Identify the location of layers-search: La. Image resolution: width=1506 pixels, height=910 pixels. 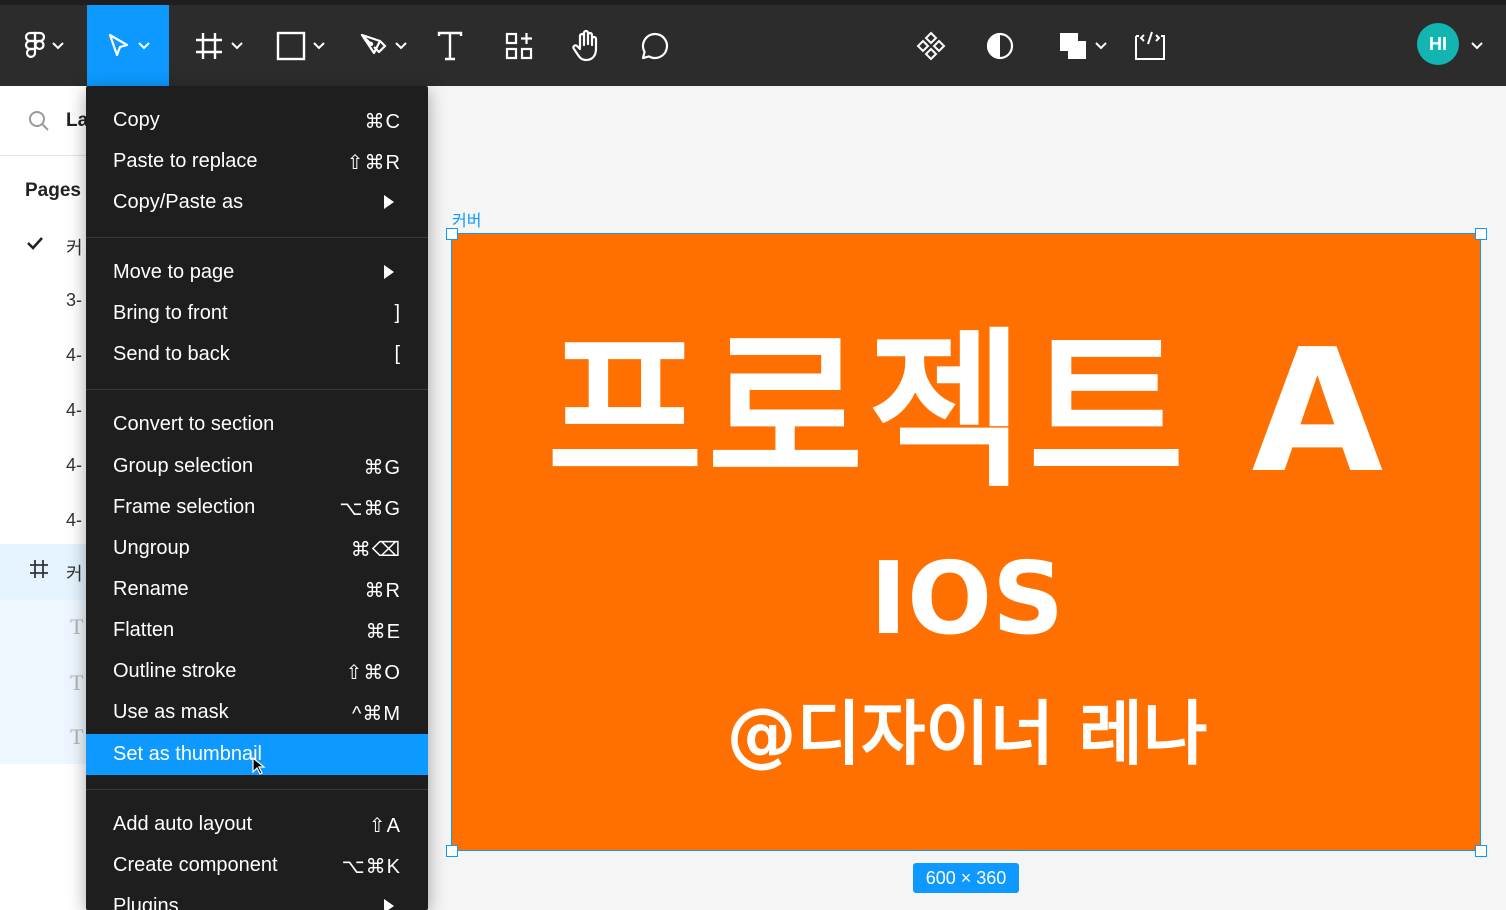
(43, 121).